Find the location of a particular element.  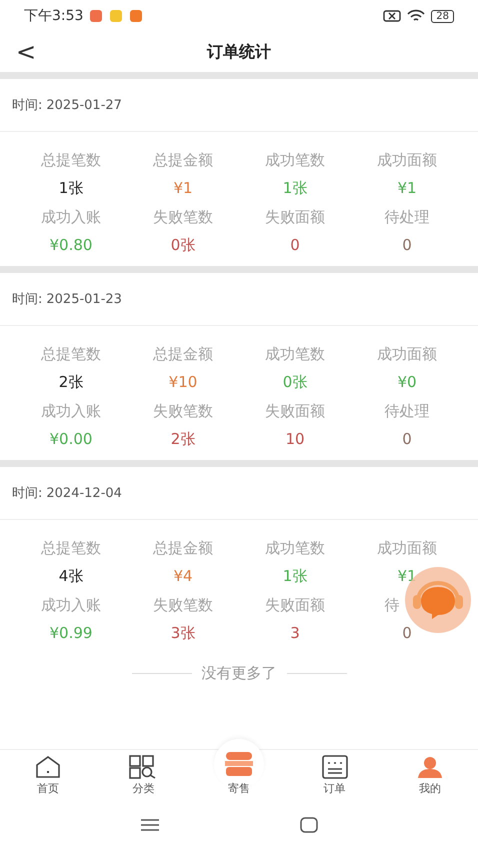

headset-chat-icon is located at coordinates (438, 600).